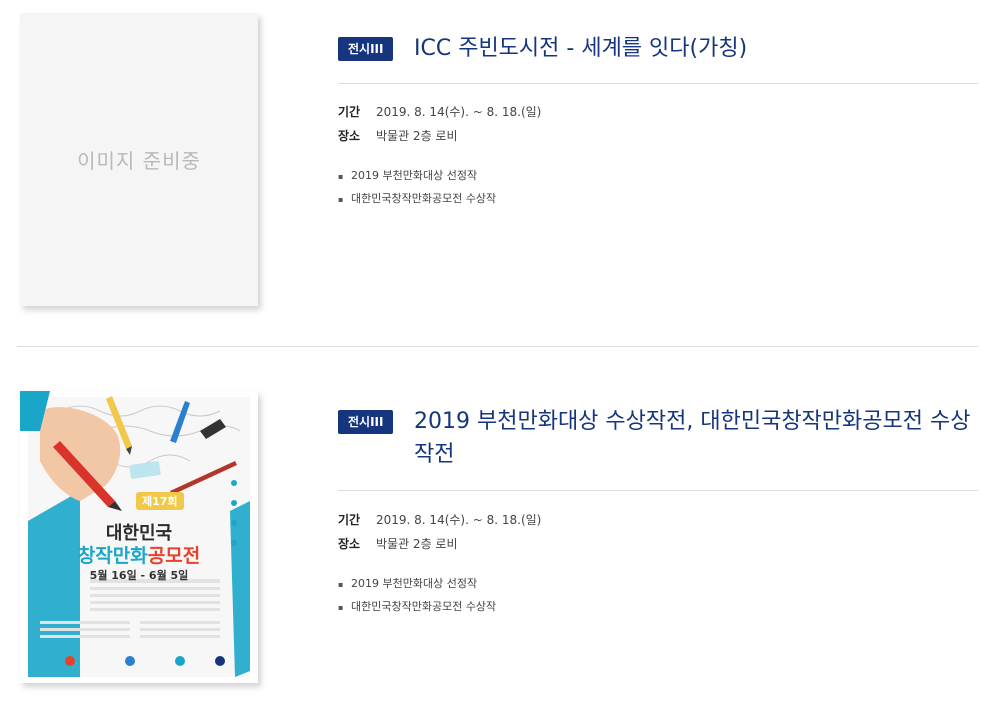  I want to click on image-placeholder-text: 이미지 준비중, so click(139, 161).